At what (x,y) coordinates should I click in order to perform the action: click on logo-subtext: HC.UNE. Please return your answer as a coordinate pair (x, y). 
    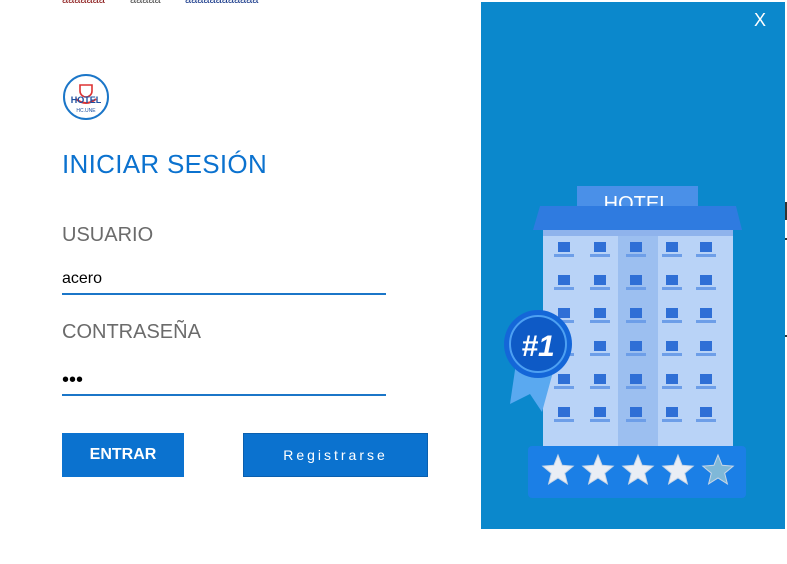
    Looking at the image, I should click on (86, 111).